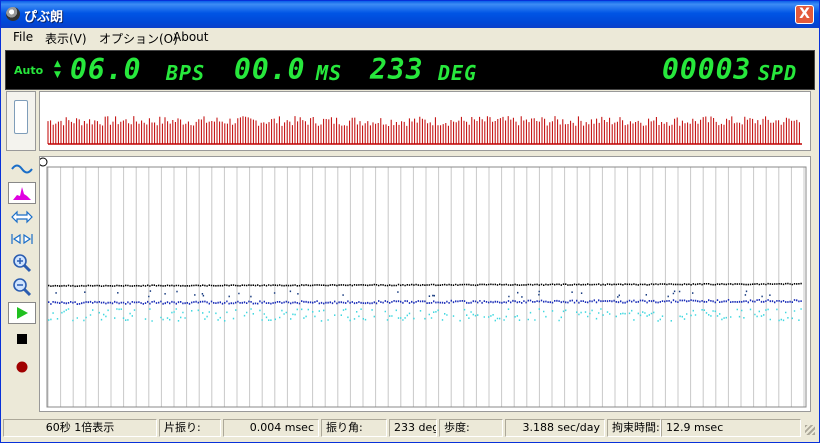  Describe the element at coordinates (106, 69) in the screenshot. I see `bps-value: 06.0` at that location.